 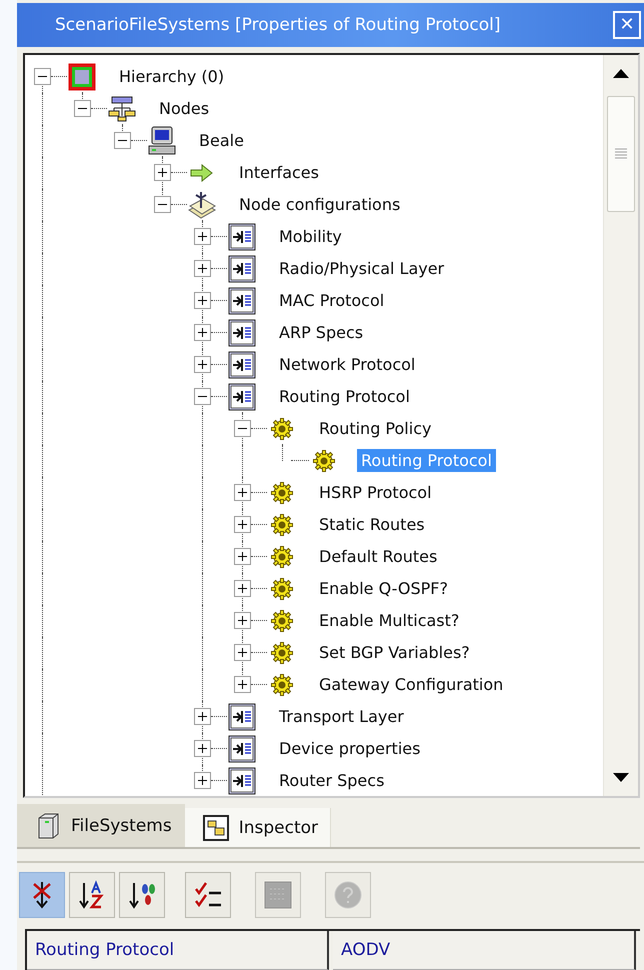 I want to click on tree-item: ARP Specs, so click(x=321, y=332).